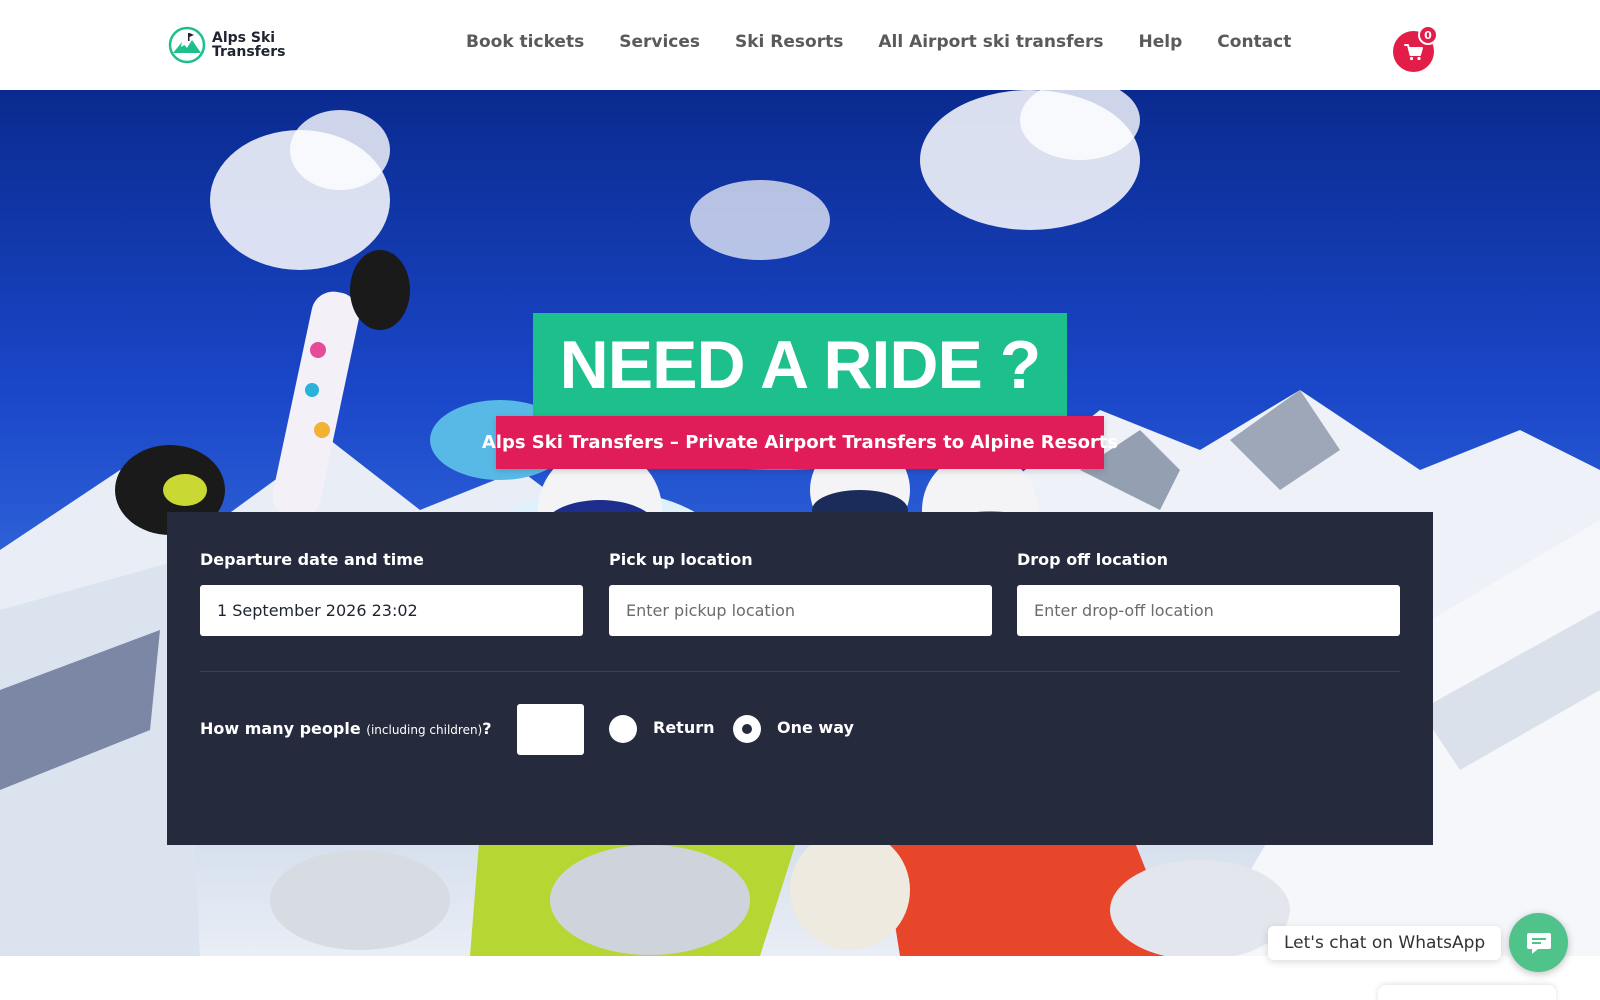  Describe the element at coordinates (800, 671) in the screenshot. I see `form-divider` at that location.